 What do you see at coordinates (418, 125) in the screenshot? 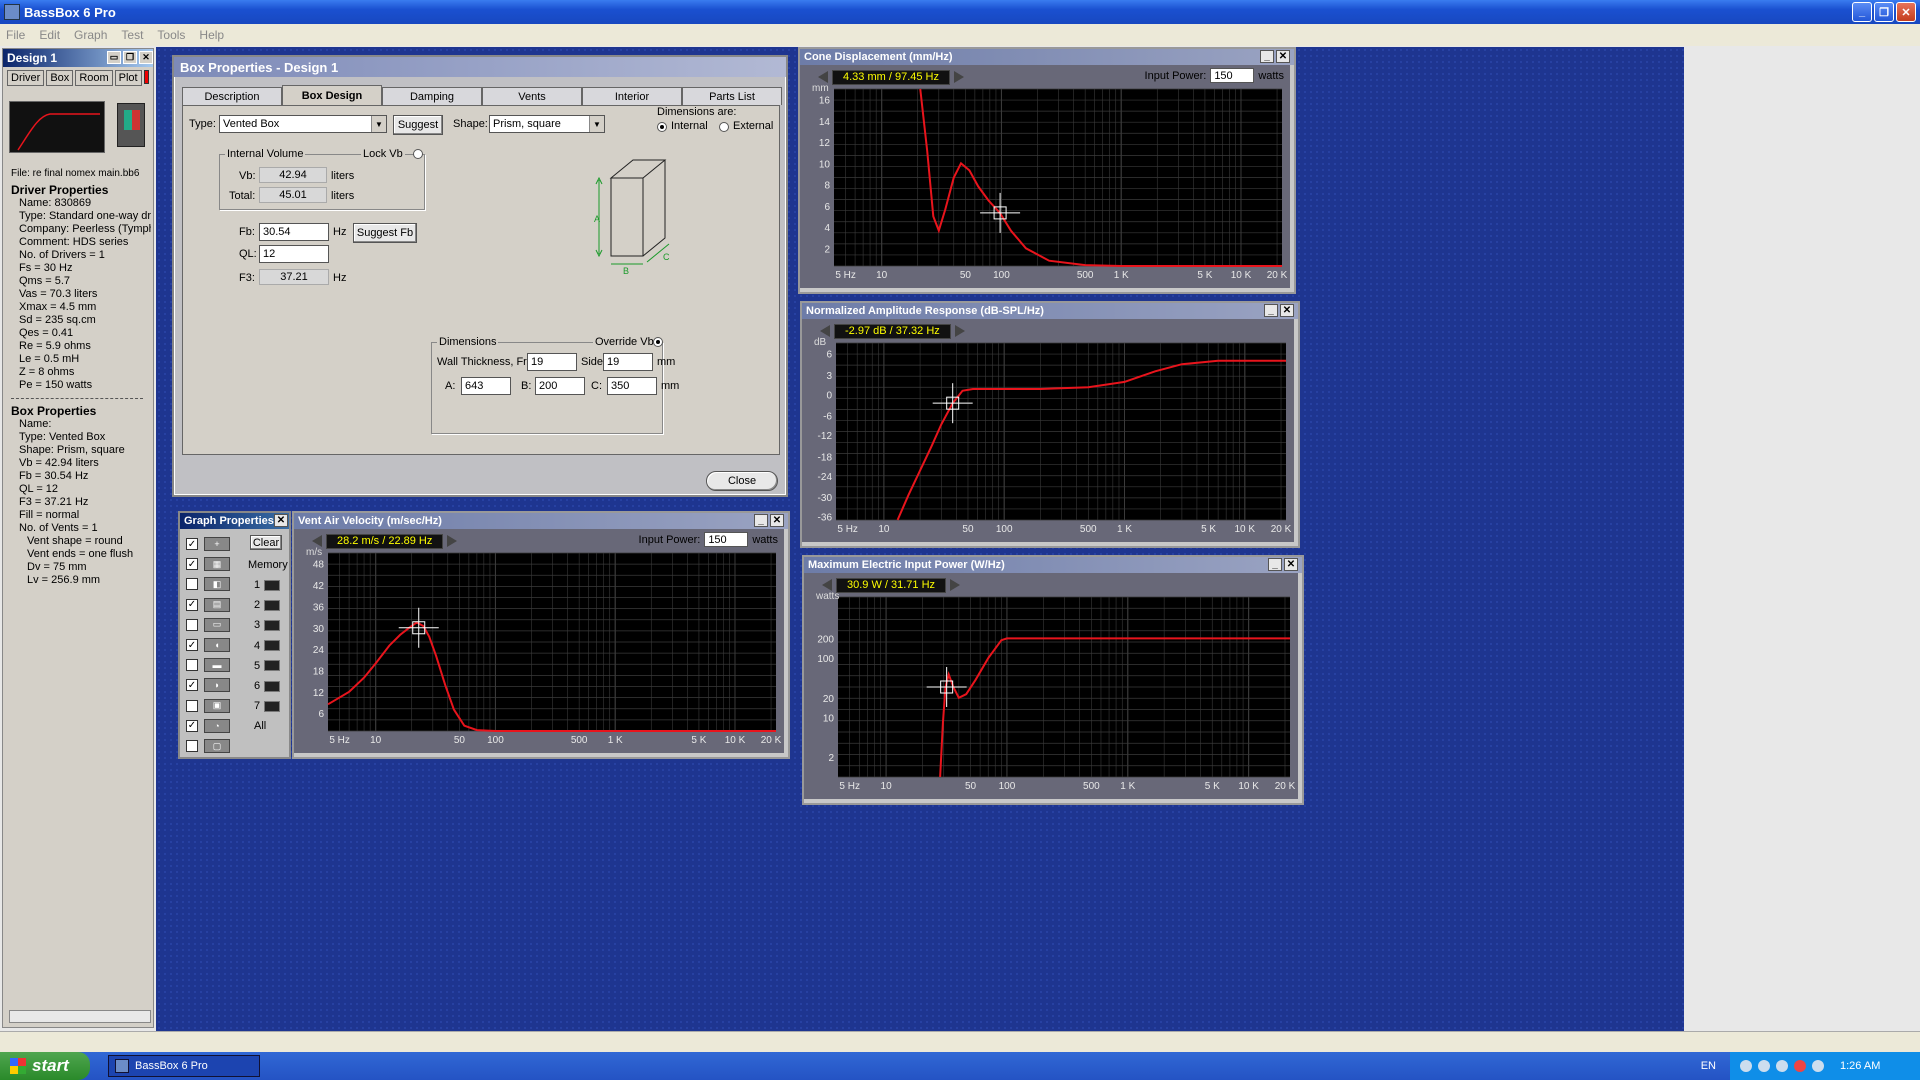
I see `suggest-button: Suggest` at bounding box center [418, 125].